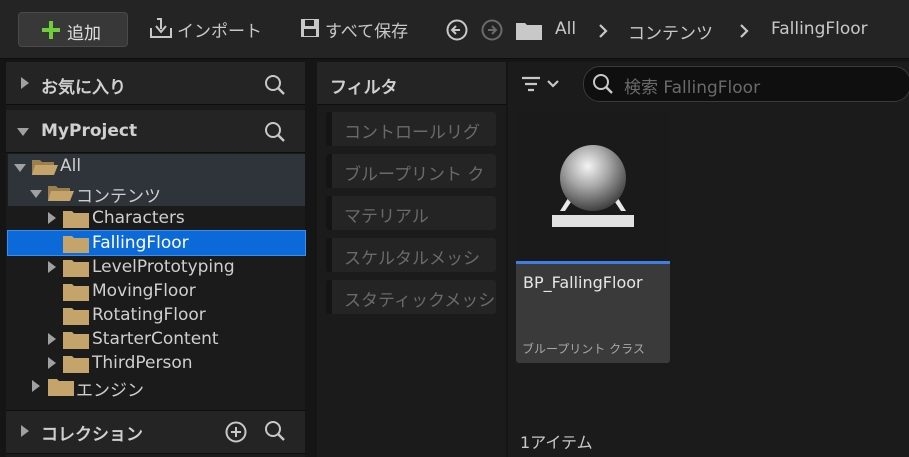 Image resolution: width=909 pixels, height=457 pixels. Describe the element at coordinates (492, 30) in the screenshot. I see `forward-icon` at that location.